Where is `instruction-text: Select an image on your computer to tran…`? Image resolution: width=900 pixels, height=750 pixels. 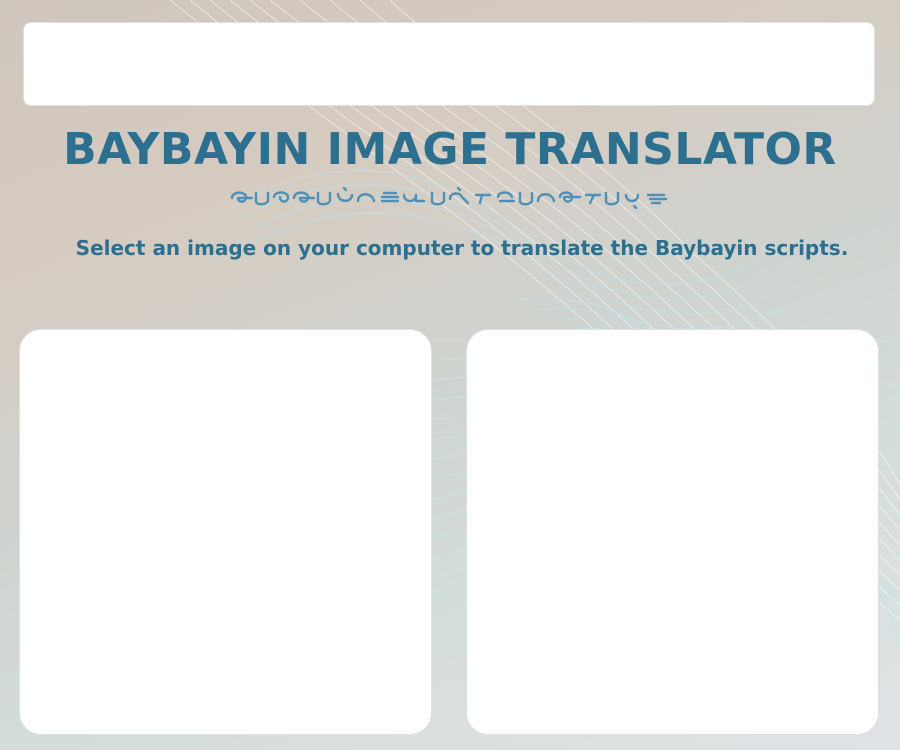
instruction-text: Select an image on your computer to tran… is located at coordinates (462, 248).